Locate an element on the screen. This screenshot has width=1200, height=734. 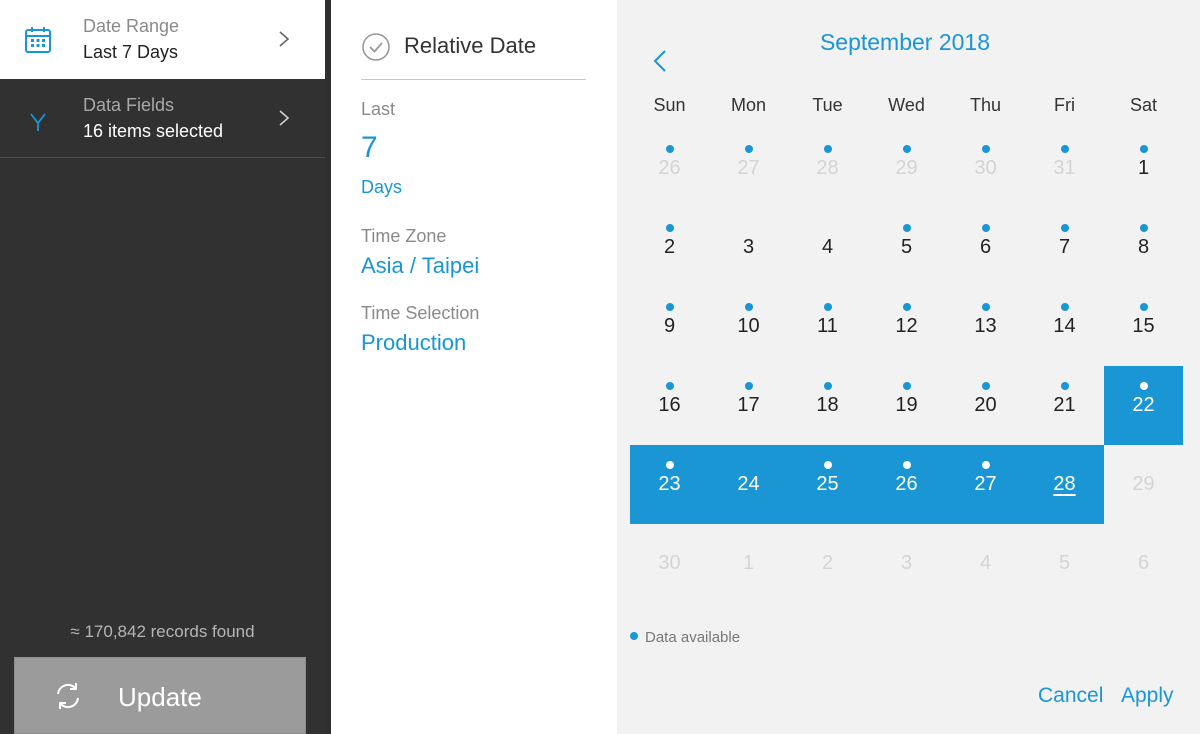
calendar-day-number: 12 is located at coordinates (906, 326).